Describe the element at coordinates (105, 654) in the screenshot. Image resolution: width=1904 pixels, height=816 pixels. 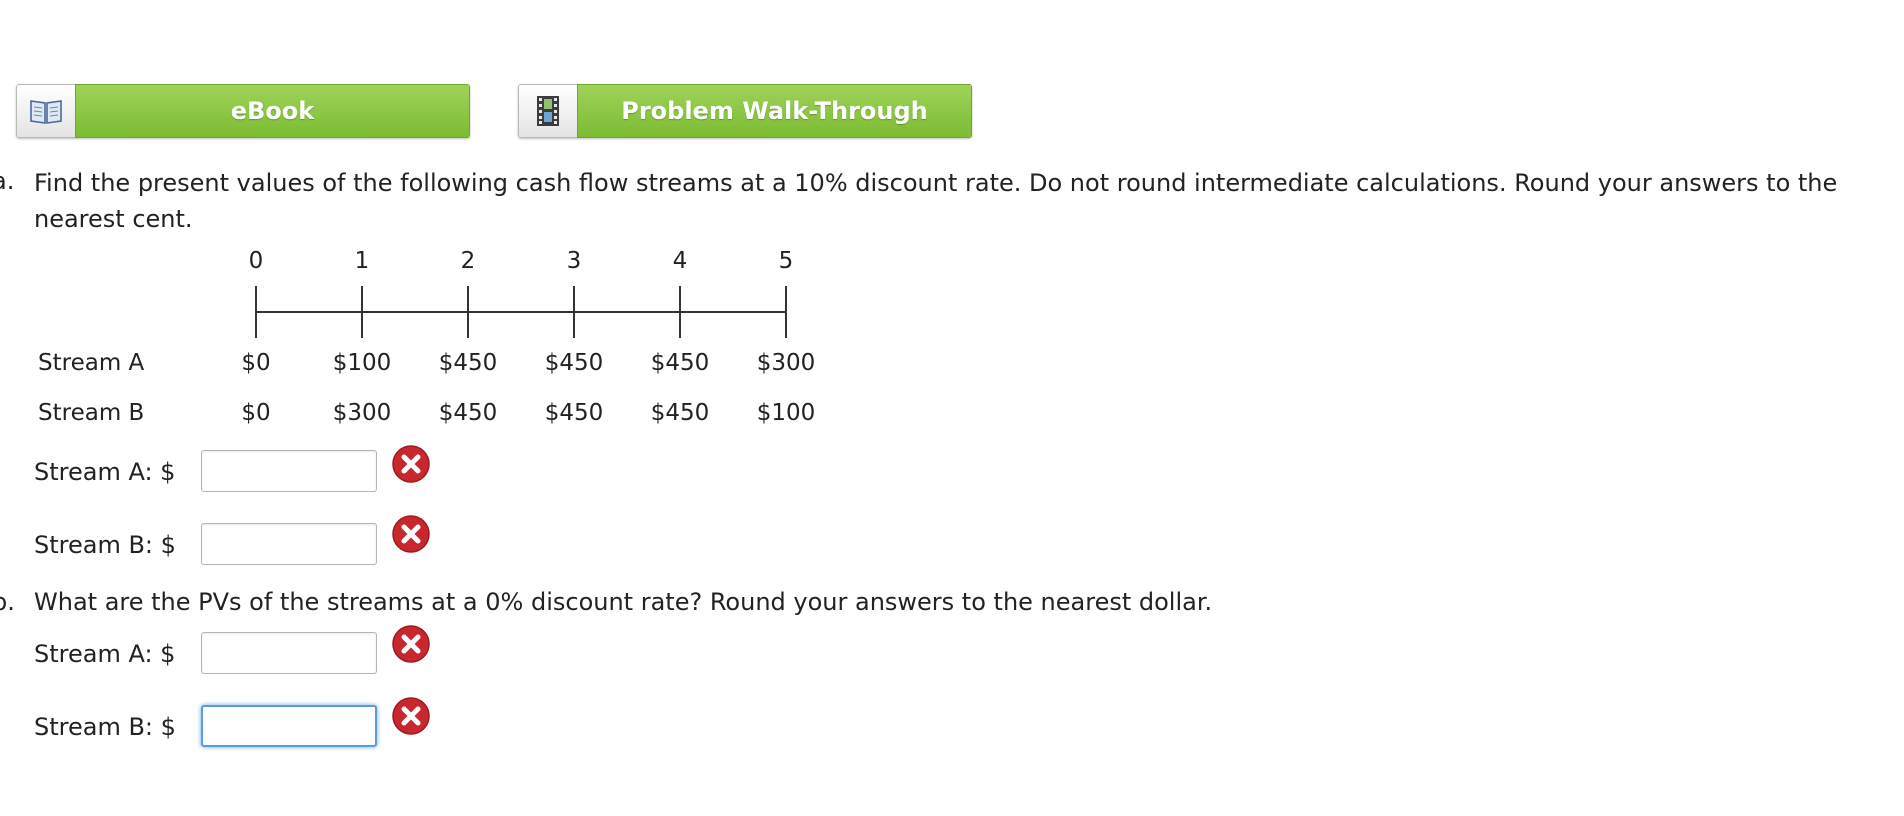
I see `part-b-stream-a-label: Stream A: $` at that location.